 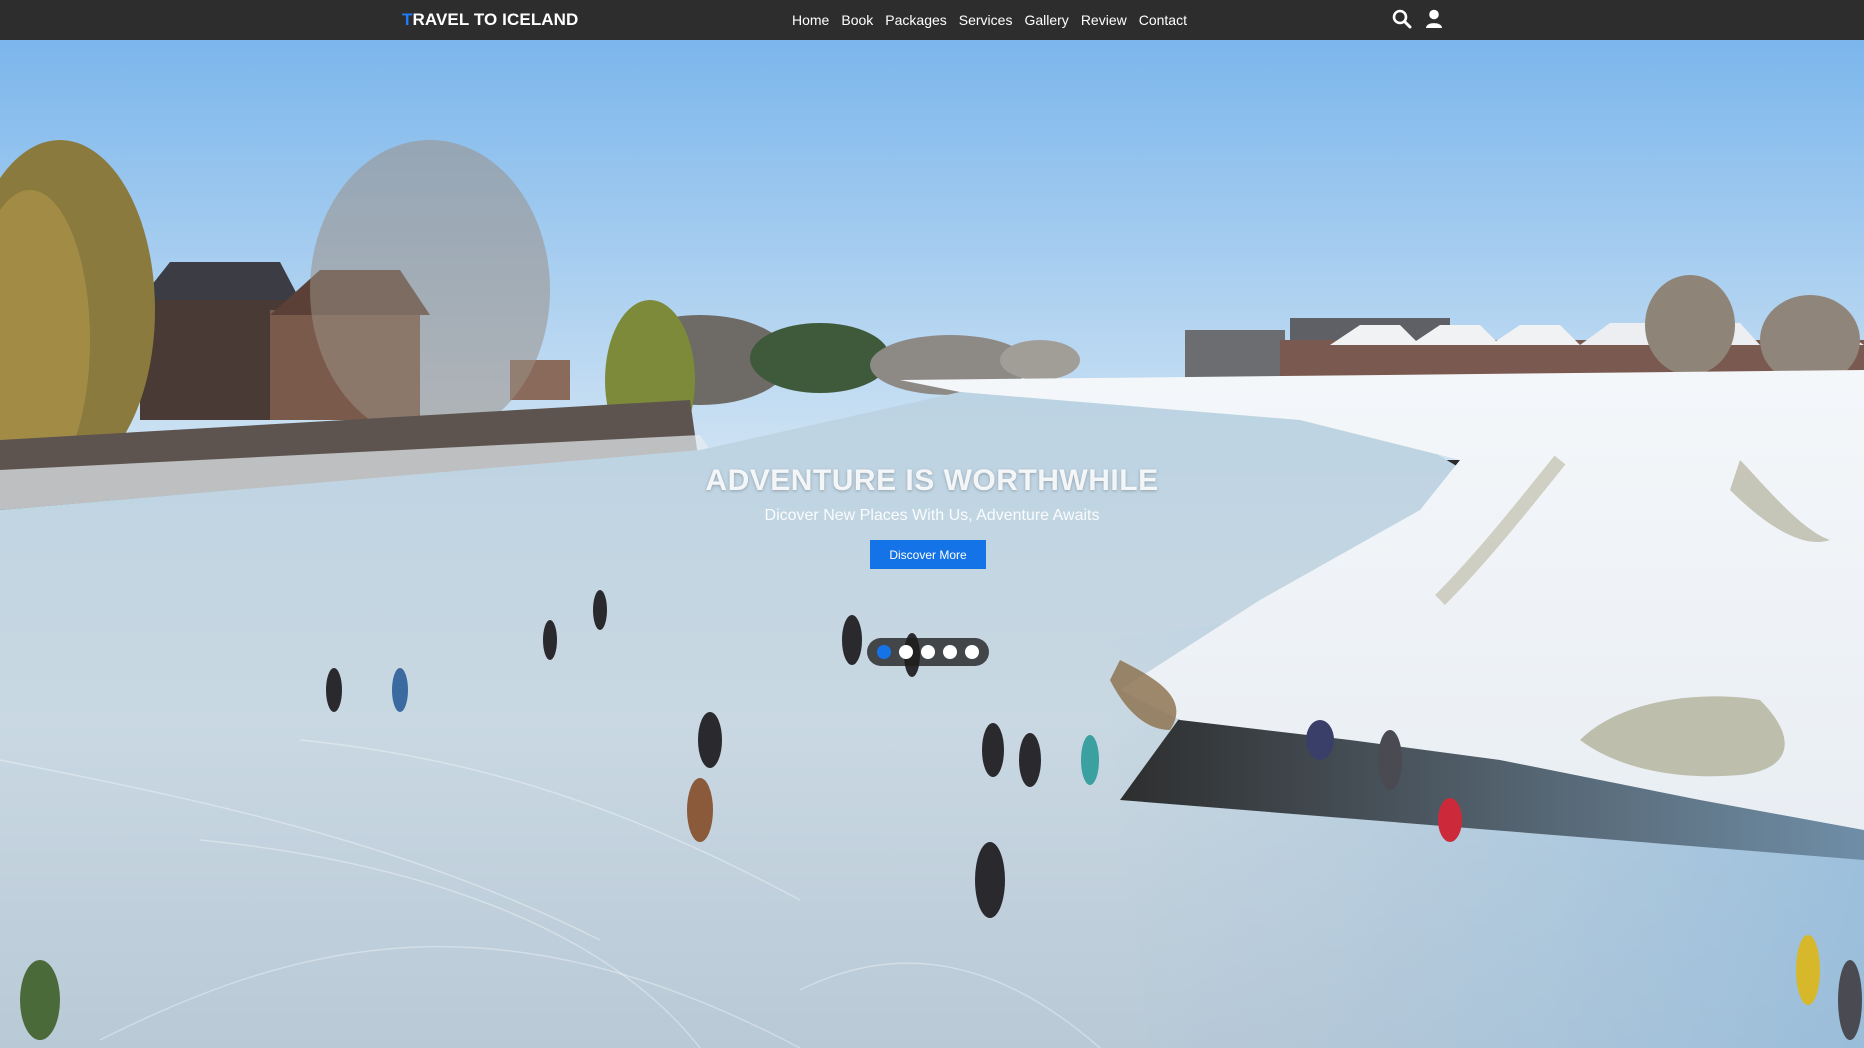 What do you see at coordinates (810, 20) in the screenshot?
I see `nav-link-home: Home` at bounding box center [810, 20].